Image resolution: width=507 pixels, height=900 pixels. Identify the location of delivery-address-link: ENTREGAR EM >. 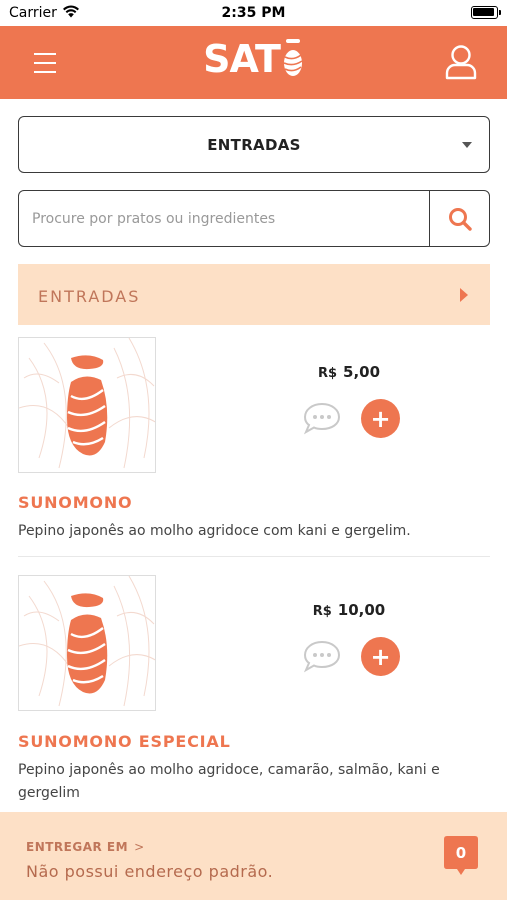
(85, 847).